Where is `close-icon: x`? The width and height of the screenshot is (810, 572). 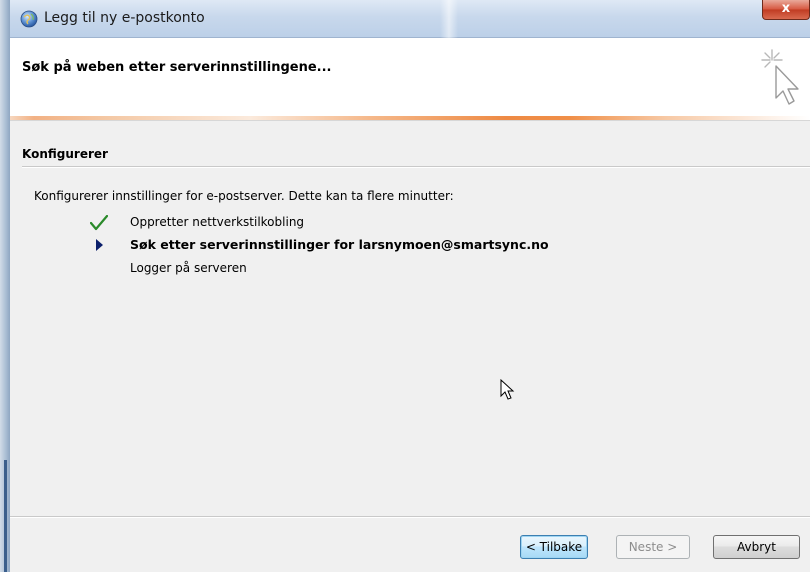 close-icon: x is located at coordinates (786, 8).